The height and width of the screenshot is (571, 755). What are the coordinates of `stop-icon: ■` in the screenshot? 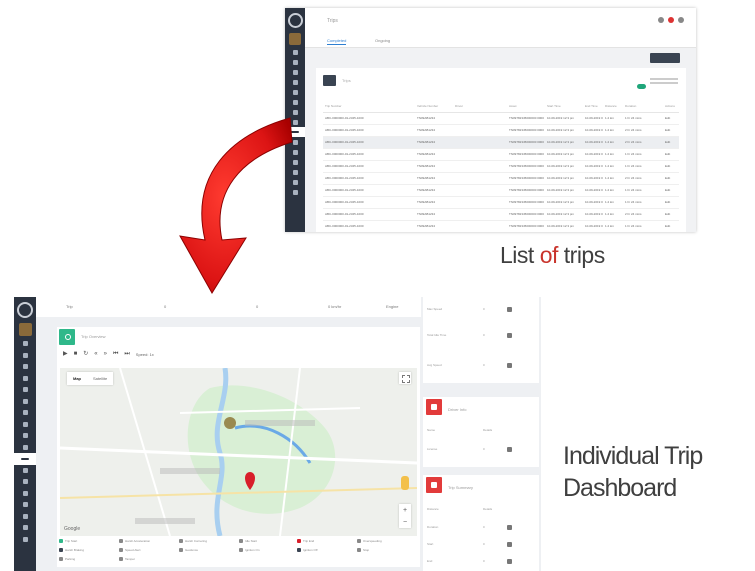 It's located at (76, 354).